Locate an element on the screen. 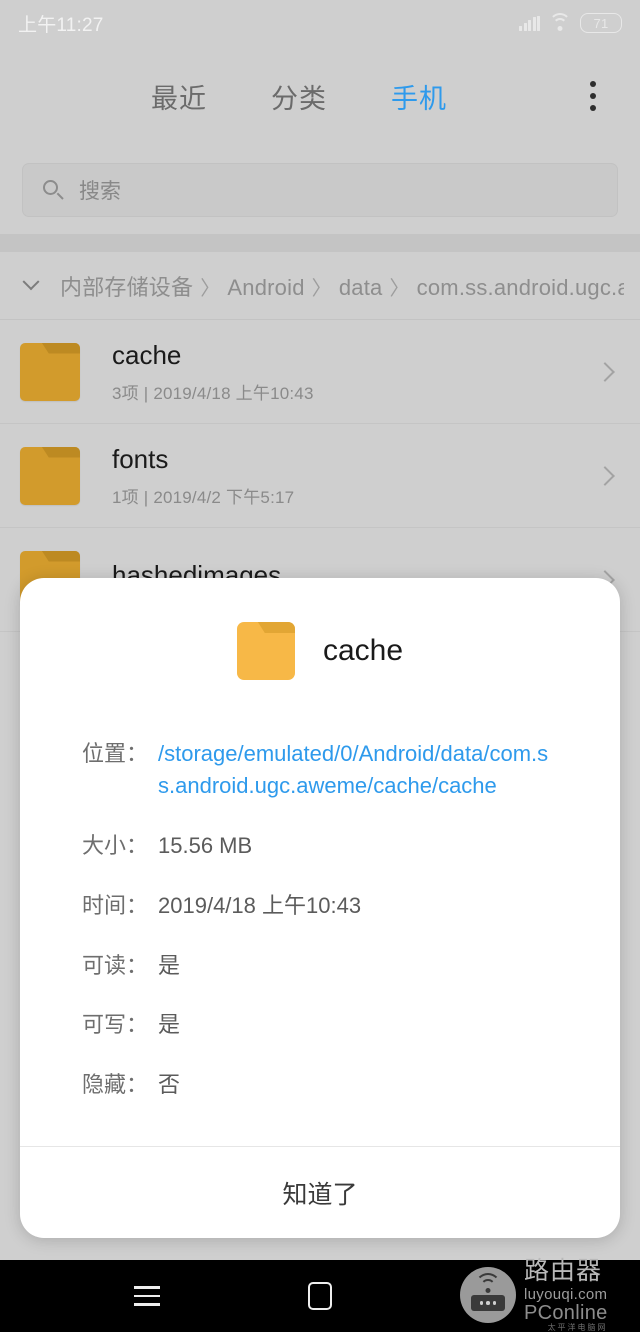 The height and width of the screenshot is (1332, 640). list-item-name: fonts is located at coordinates (140, 458).